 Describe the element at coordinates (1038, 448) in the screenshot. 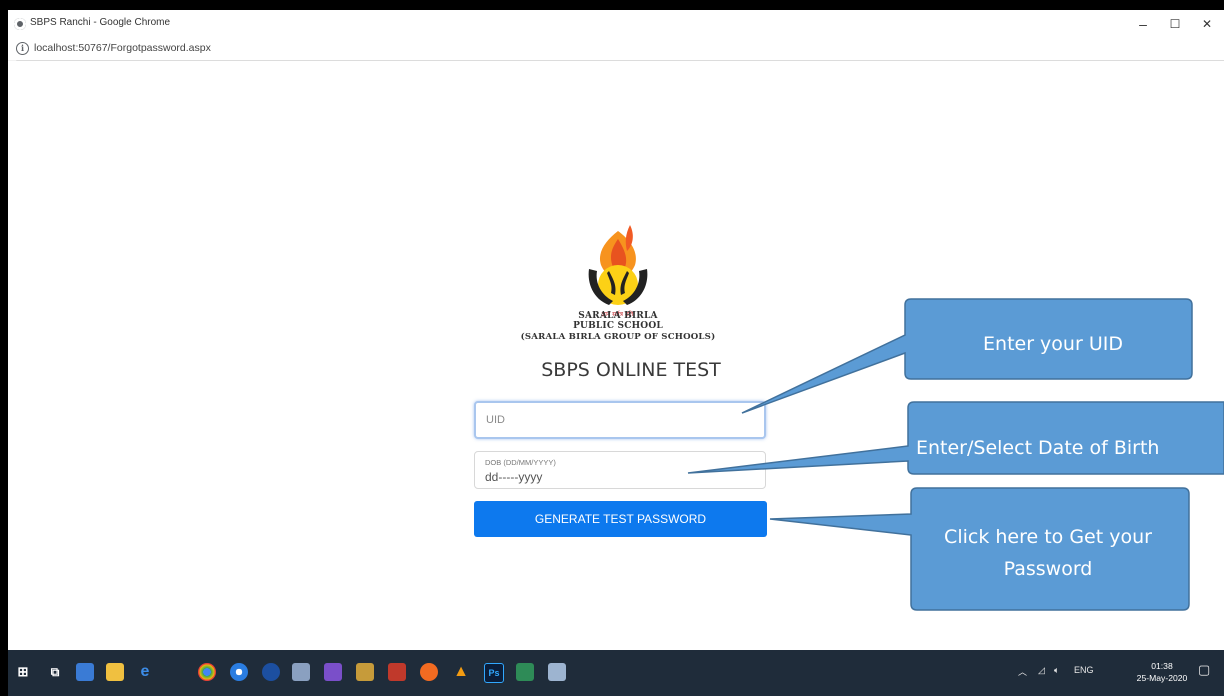

I see `callout-dob-text: Enter/Select Date of Birth` at that location.